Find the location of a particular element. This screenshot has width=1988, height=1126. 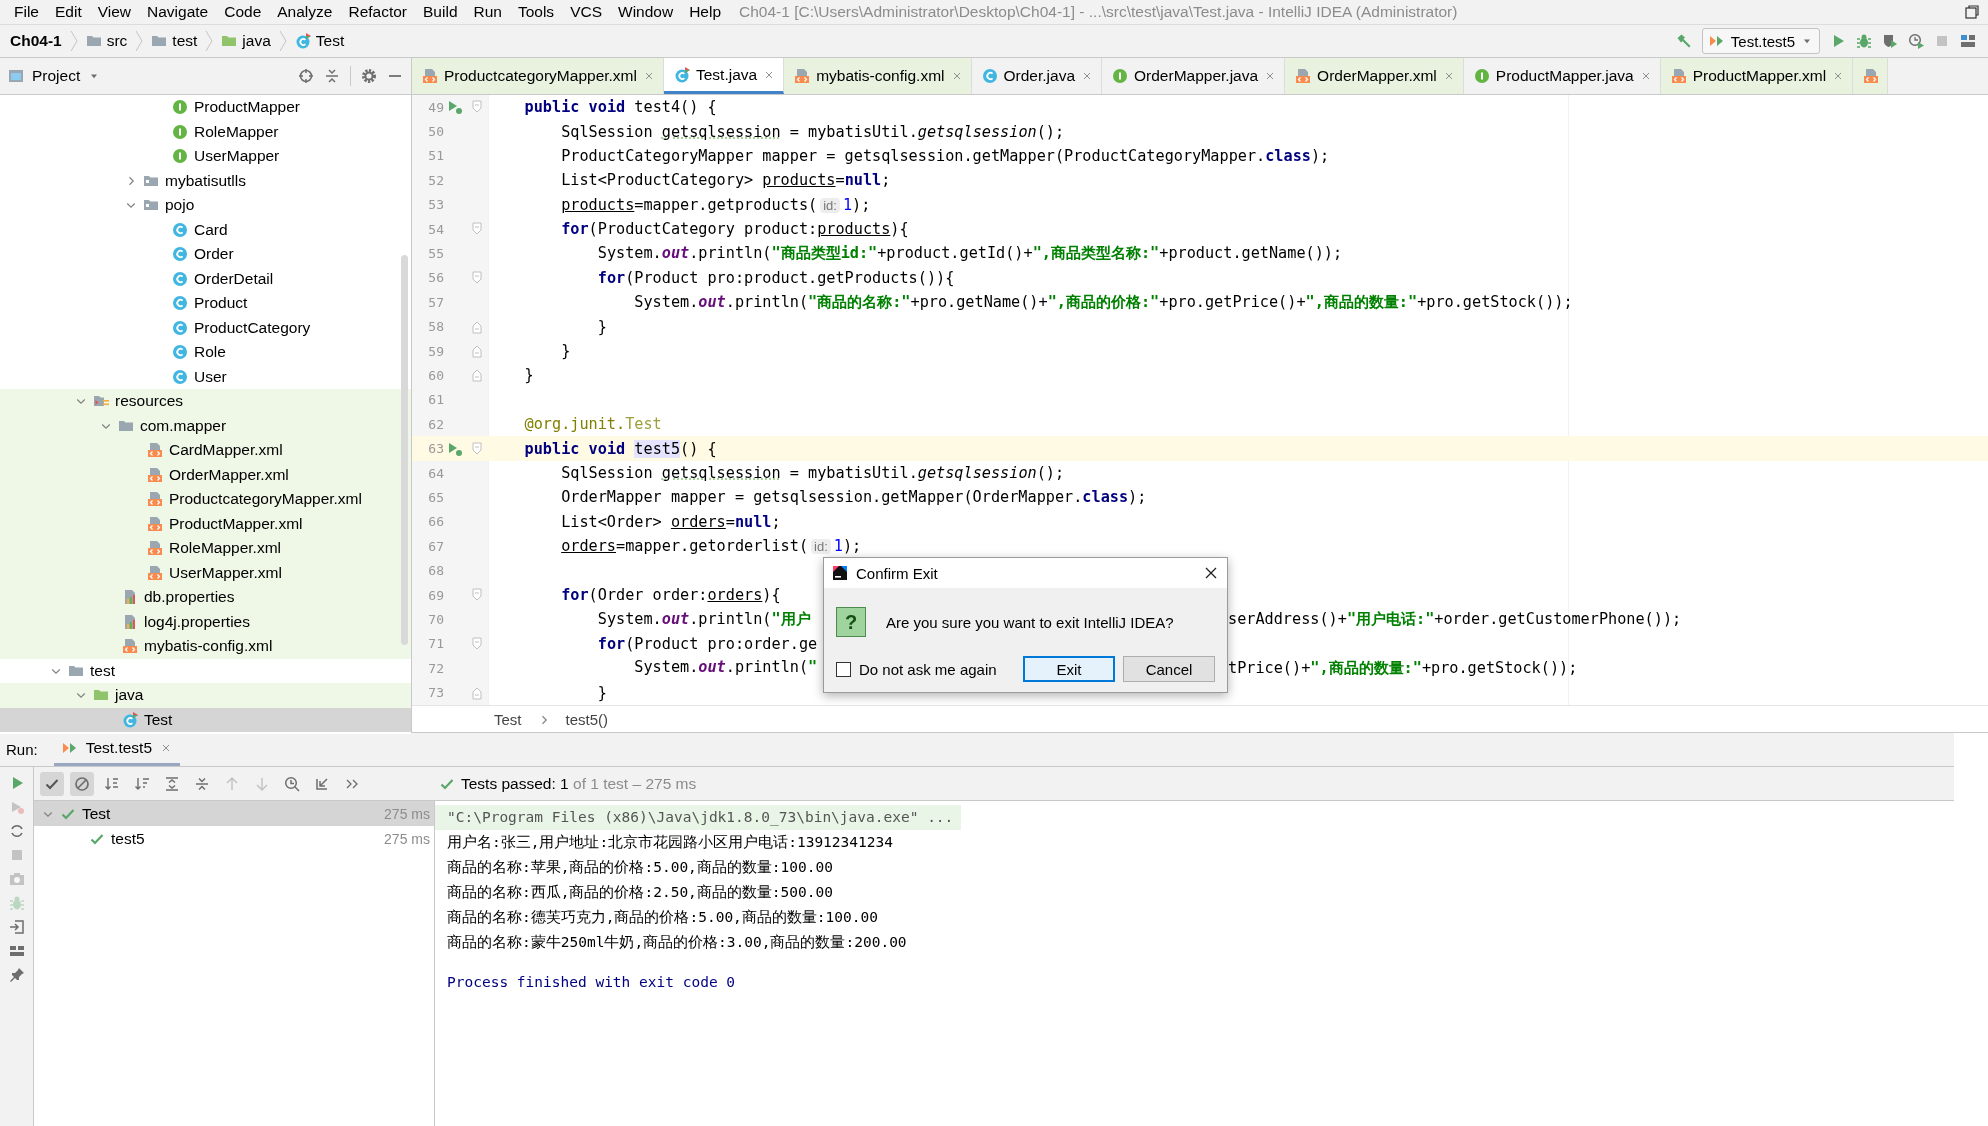

tree-item: ProductCategory is located at coordinates (205, 327).